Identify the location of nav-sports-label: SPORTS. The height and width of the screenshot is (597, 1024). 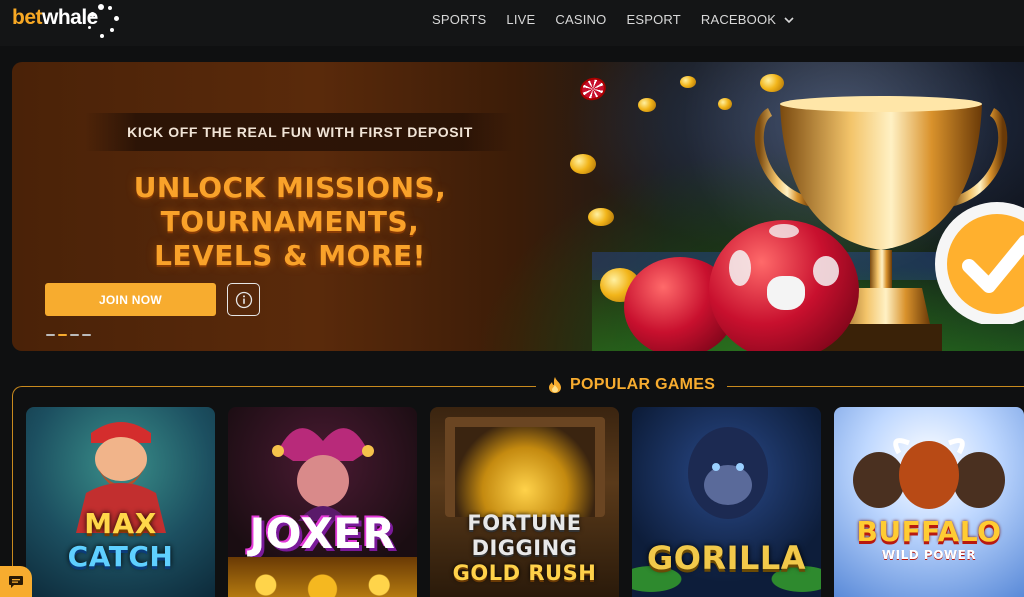
(459, 19).